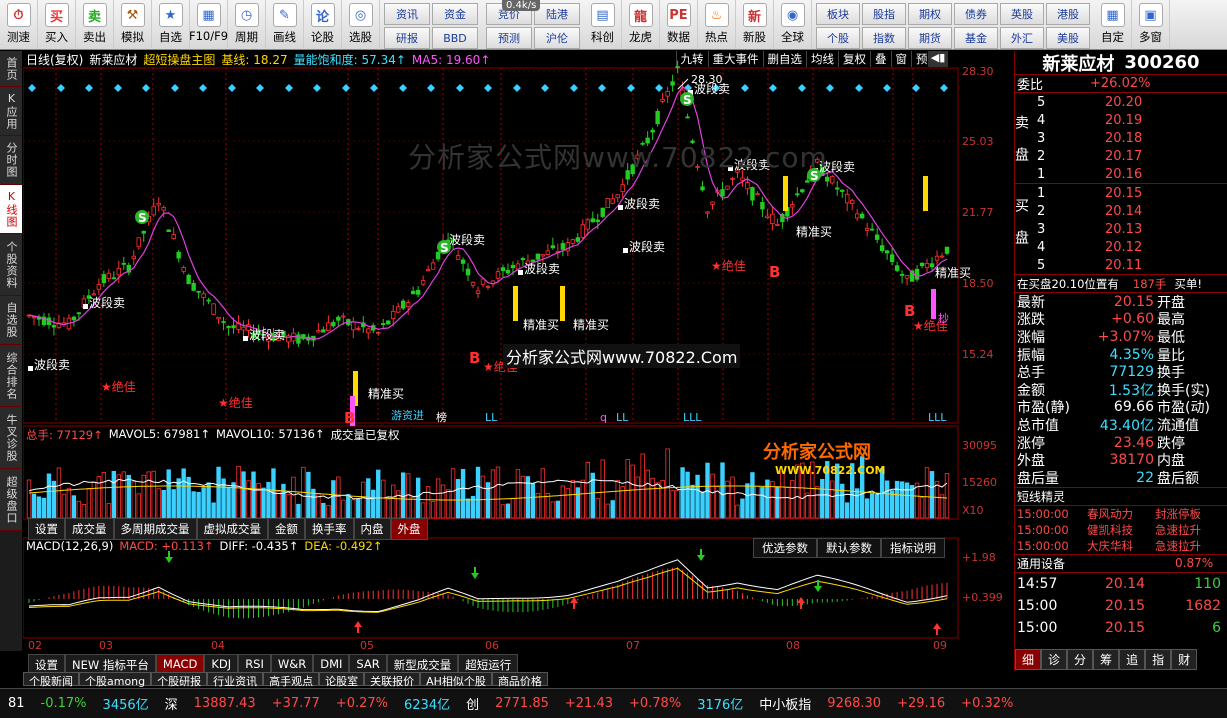 The width and height of the screenshot is (1227, 718). Describe the element at coordinates (1113, 24) in the screenshot. I see `toolbar-button-custom: ▦ 自定` at that location.